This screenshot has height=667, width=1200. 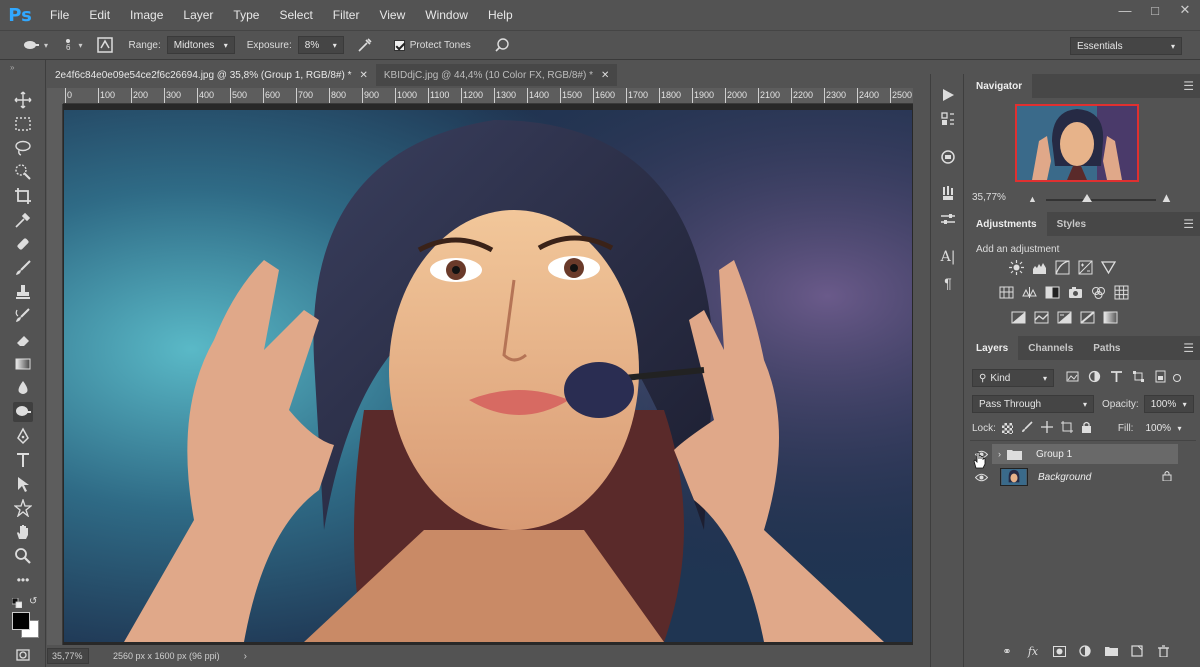 What do you see at coordinates (23, 196) in the screenshot?
I see `crop-tool-icon` at bounding box center [23, 196].